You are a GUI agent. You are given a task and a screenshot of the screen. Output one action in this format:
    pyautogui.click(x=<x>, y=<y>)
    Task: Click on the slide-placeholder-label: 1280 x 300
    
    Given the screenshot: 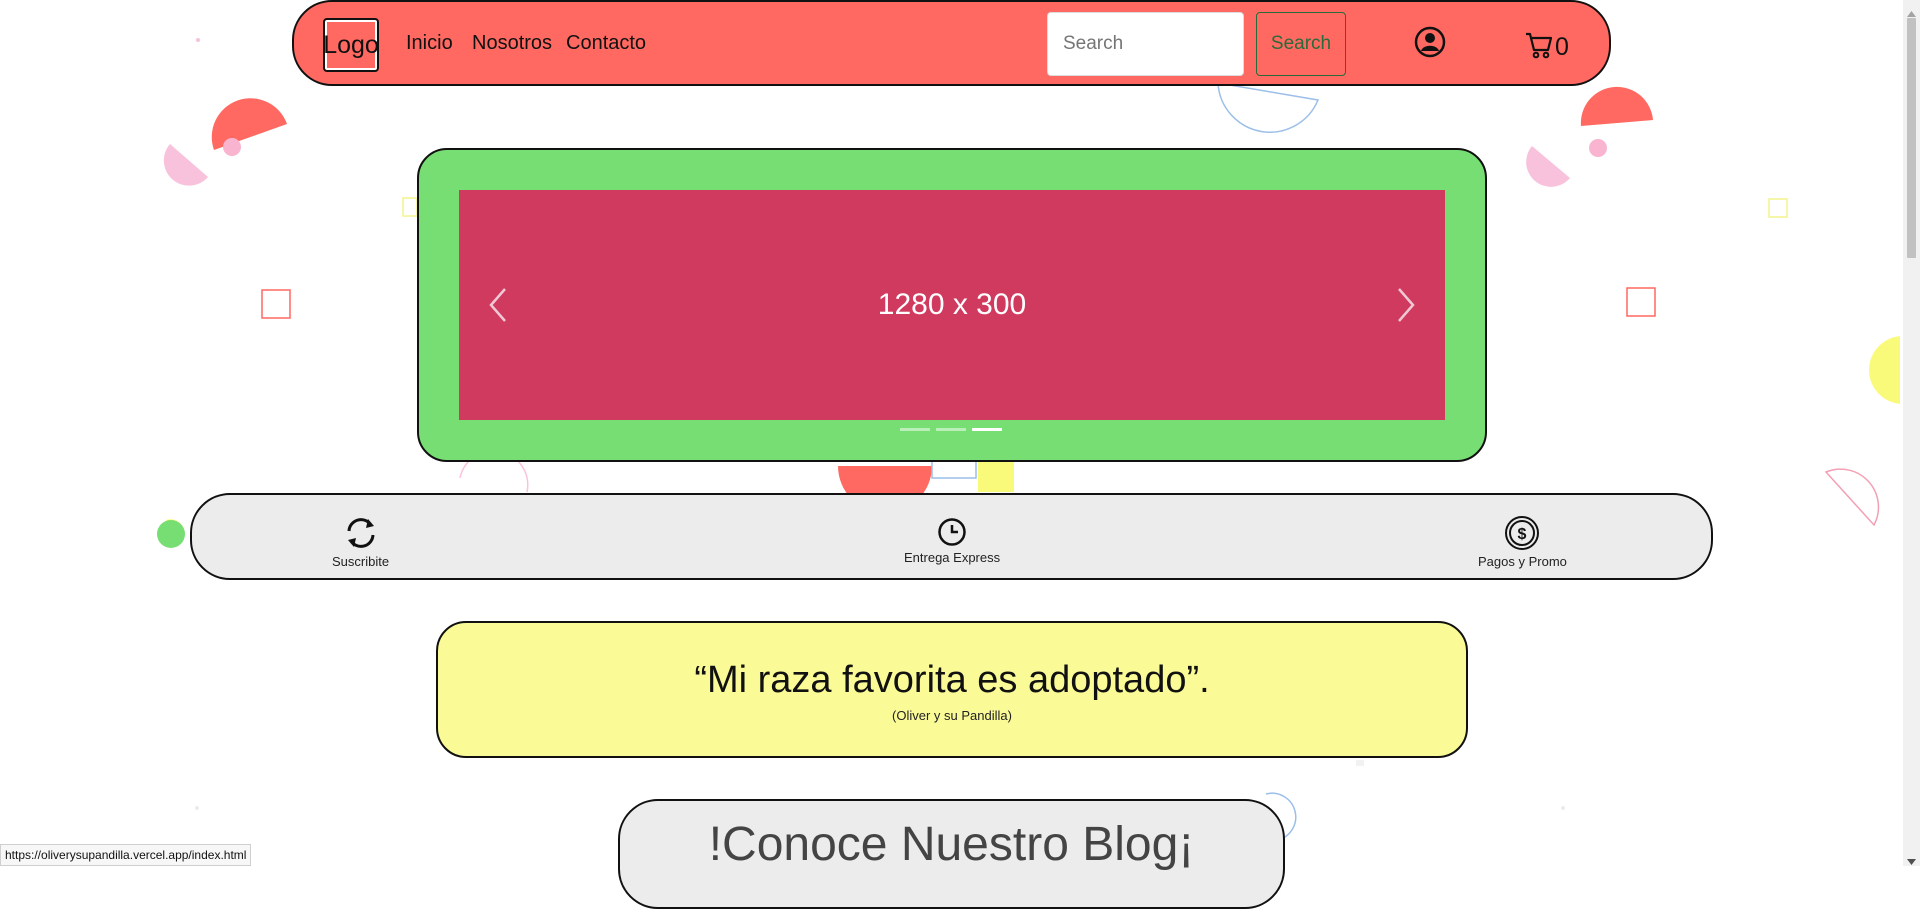 What is the action you would take?
    pyautogui.click(x=952, y=304)
    